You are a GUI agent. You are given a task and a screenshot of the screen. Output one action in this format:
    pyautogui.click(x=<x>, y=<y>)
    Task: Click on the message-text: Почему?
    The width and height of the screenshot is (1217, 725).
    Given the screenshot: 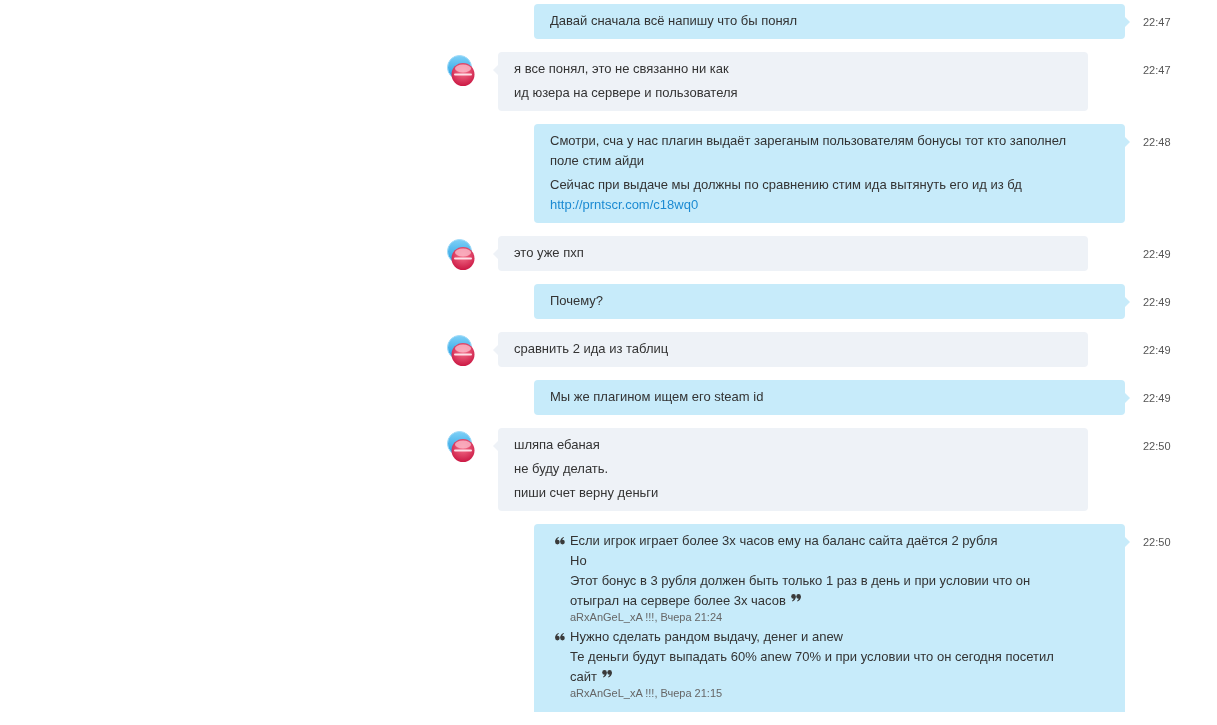 What is the action you would take?
    pyautogui.click(x=577, y=301)
    